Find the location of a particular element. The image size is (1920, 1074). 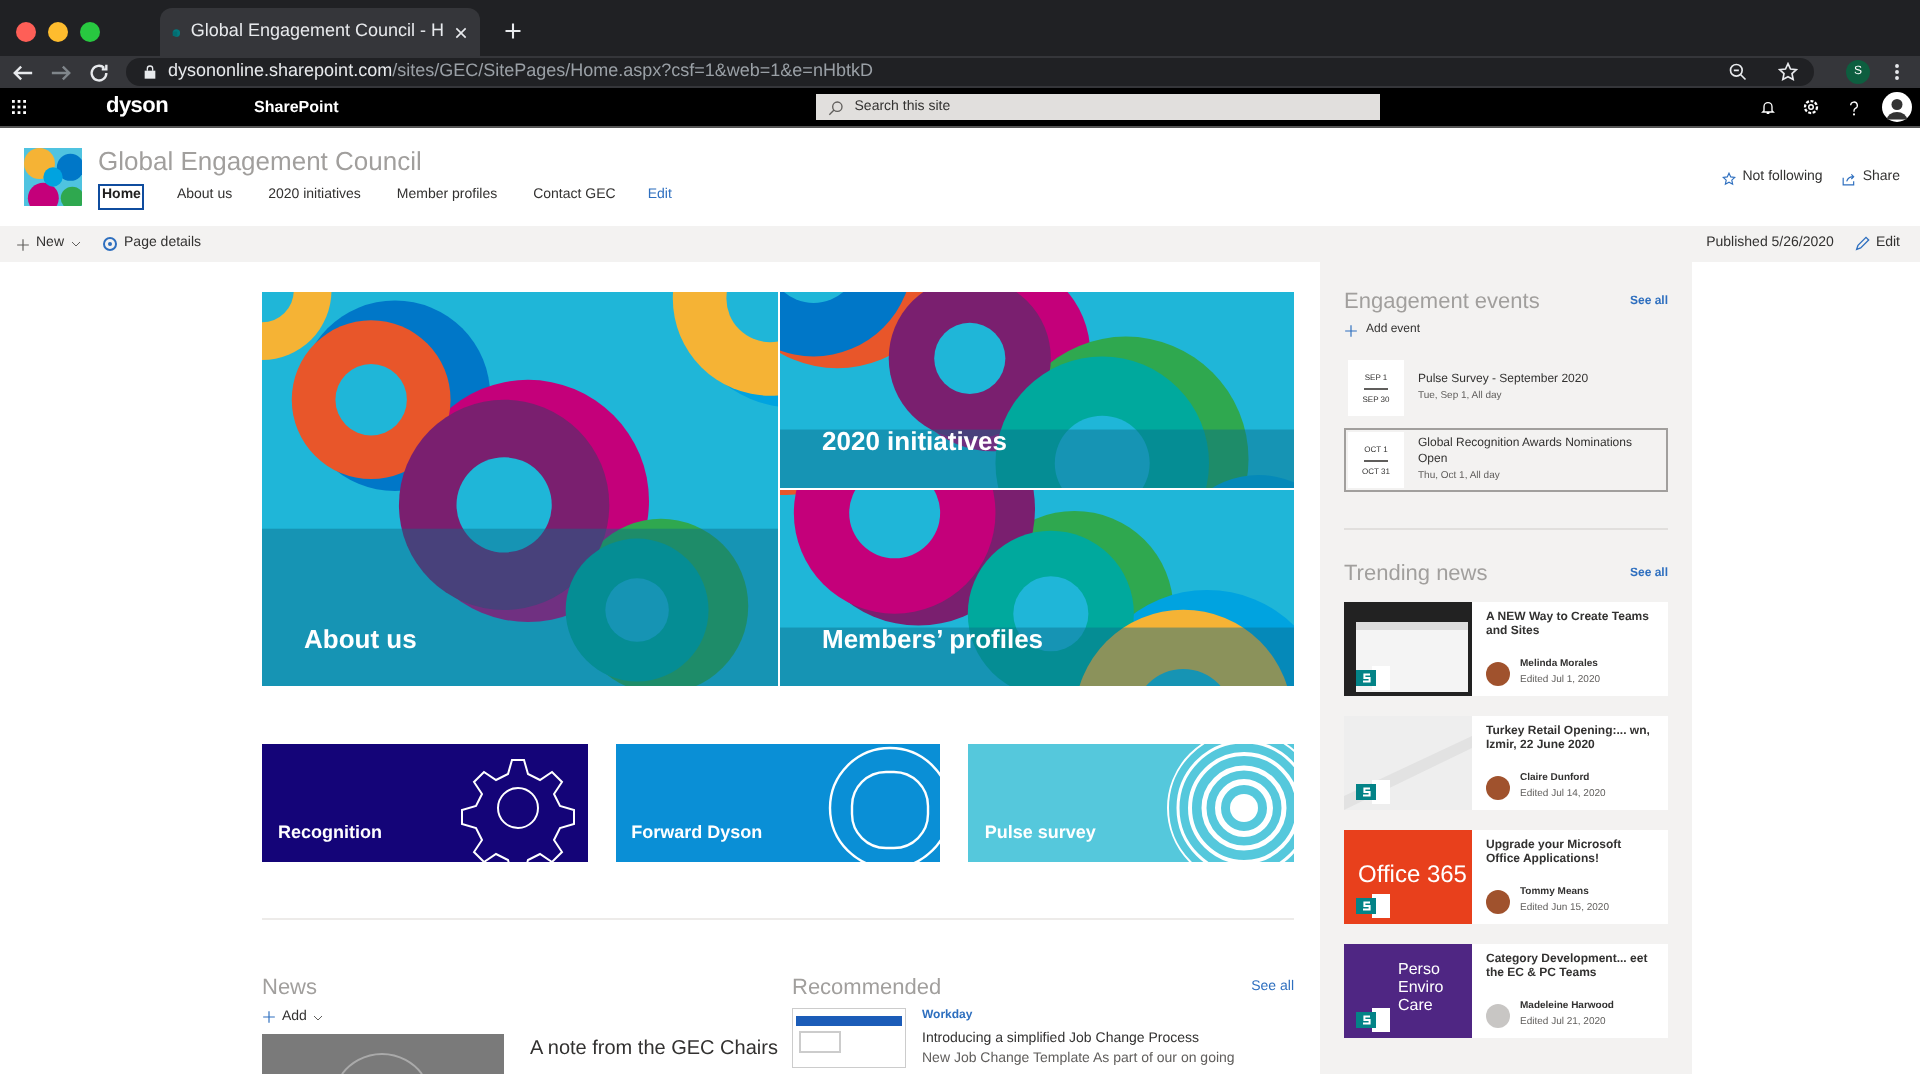

brand-logo: dyson is located at coordinates (137, 107).